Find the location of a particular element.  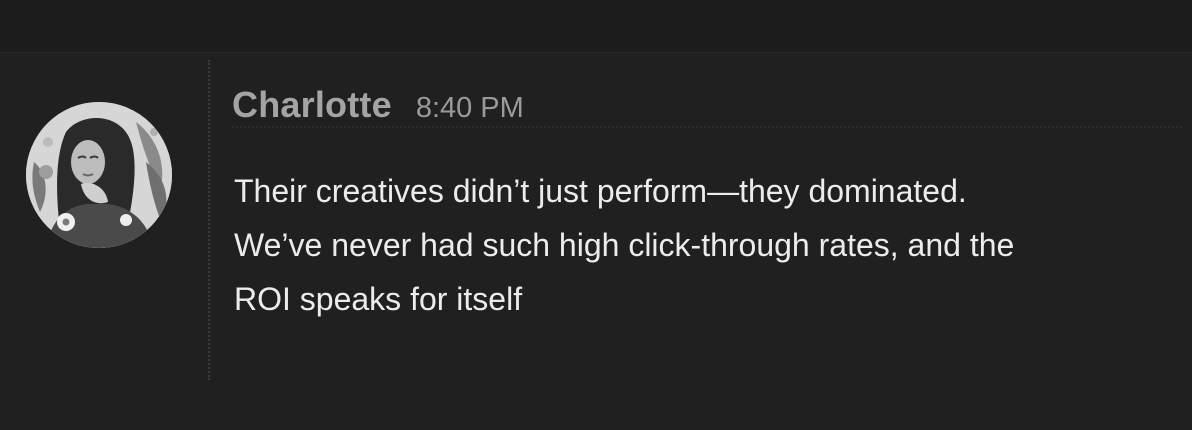

message-line: ROI speaks for itself is located at coordinates (378, 299).